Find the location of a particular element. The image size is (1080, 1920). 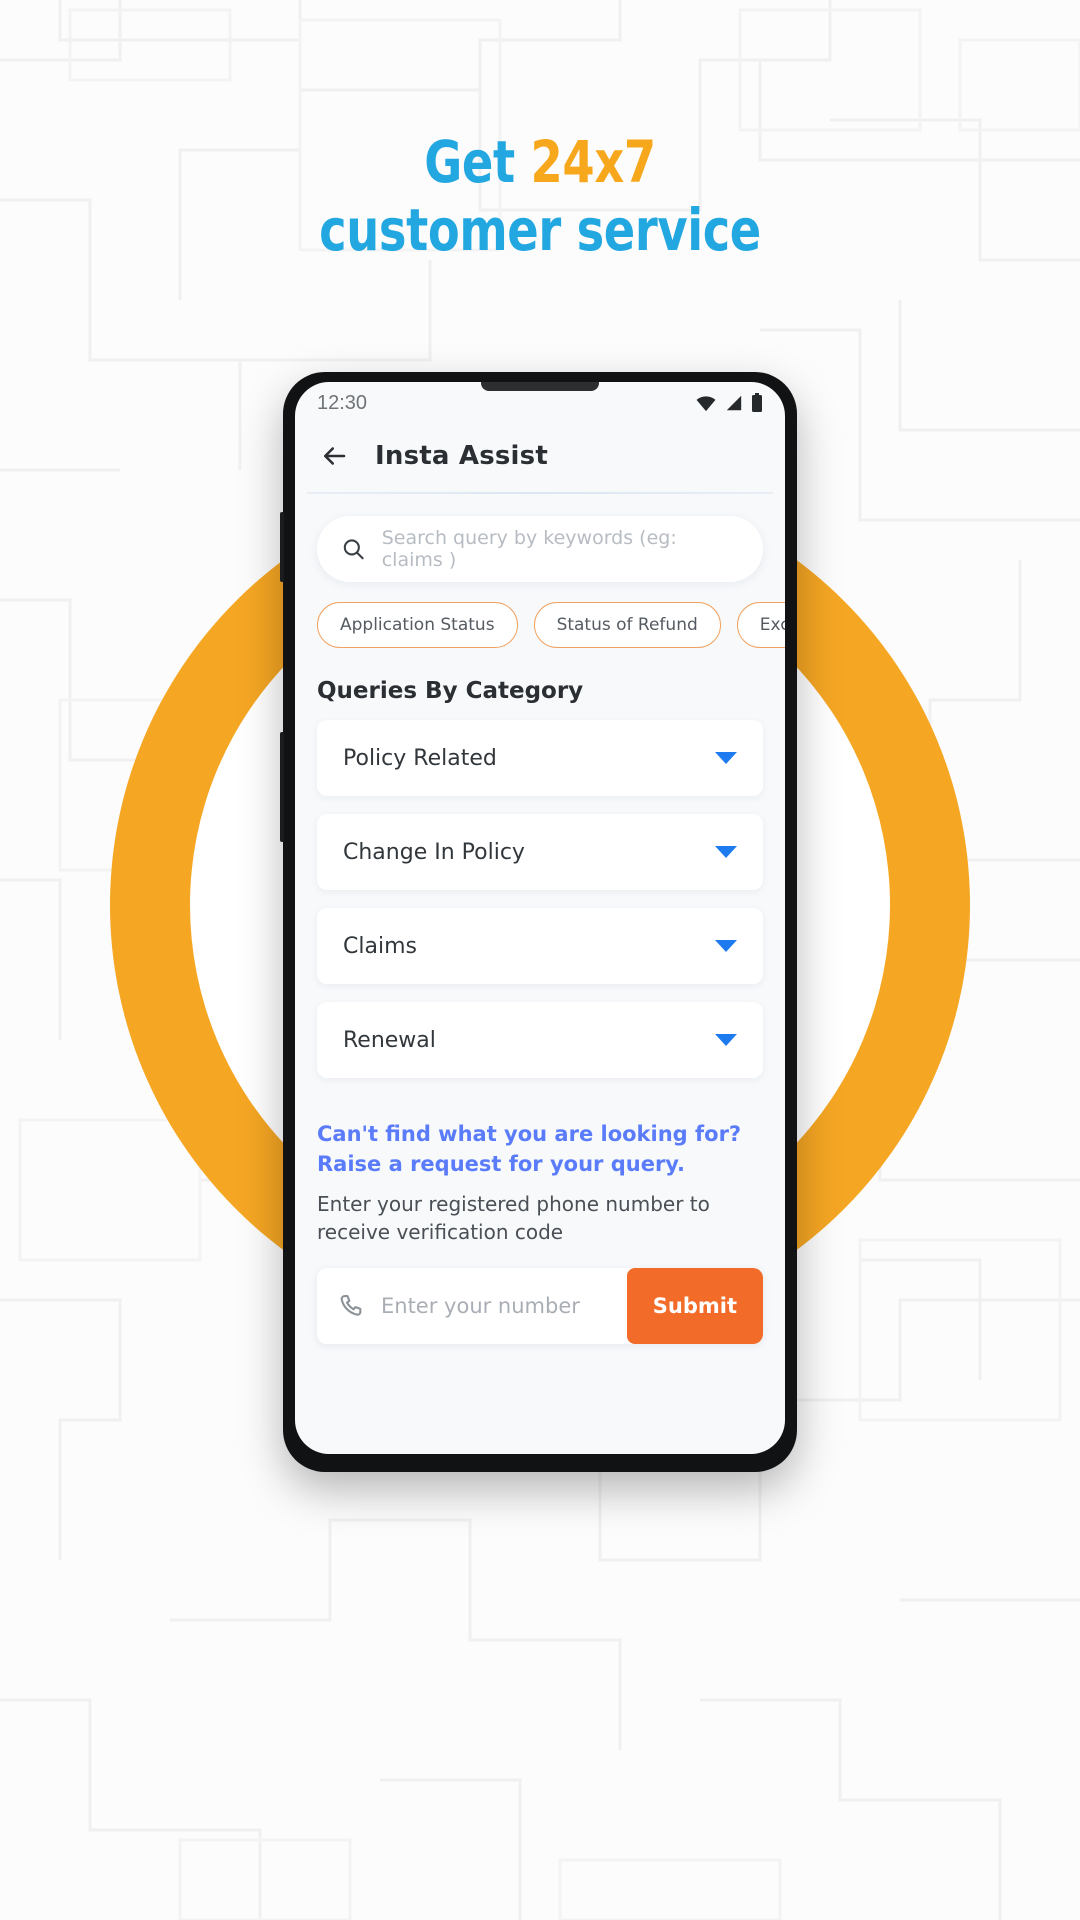

status-bar-icons is located at coordinates (729, 403).